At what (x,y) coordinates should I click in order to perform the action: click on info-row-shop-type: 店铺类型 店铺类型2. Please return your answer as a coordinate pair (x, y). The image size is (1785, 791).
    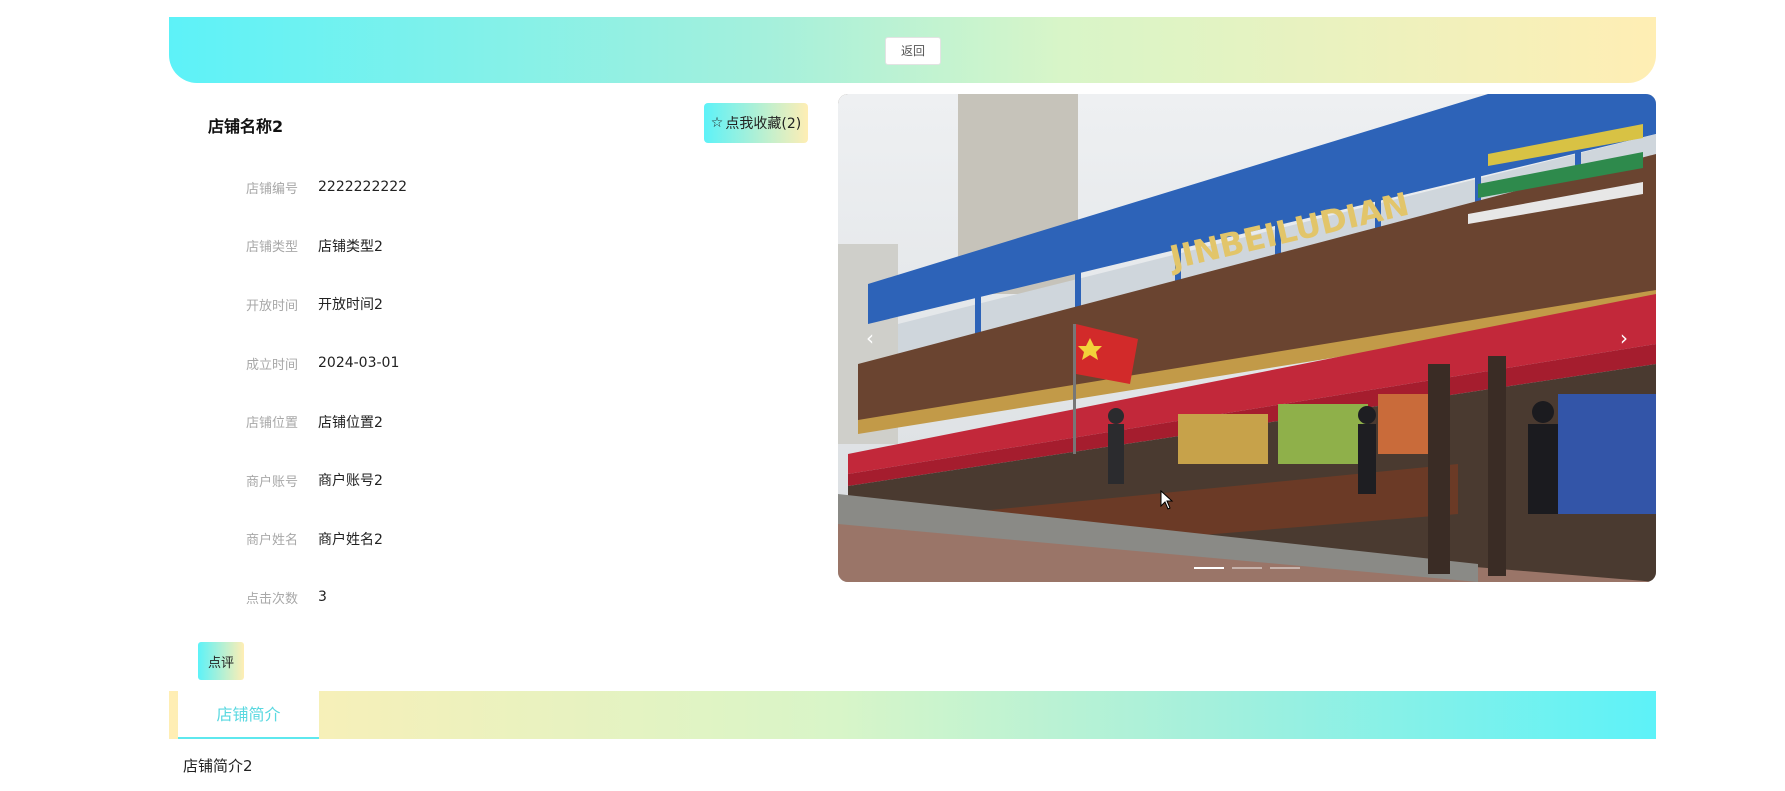
    Looking at the image, I should click on (500, 246).